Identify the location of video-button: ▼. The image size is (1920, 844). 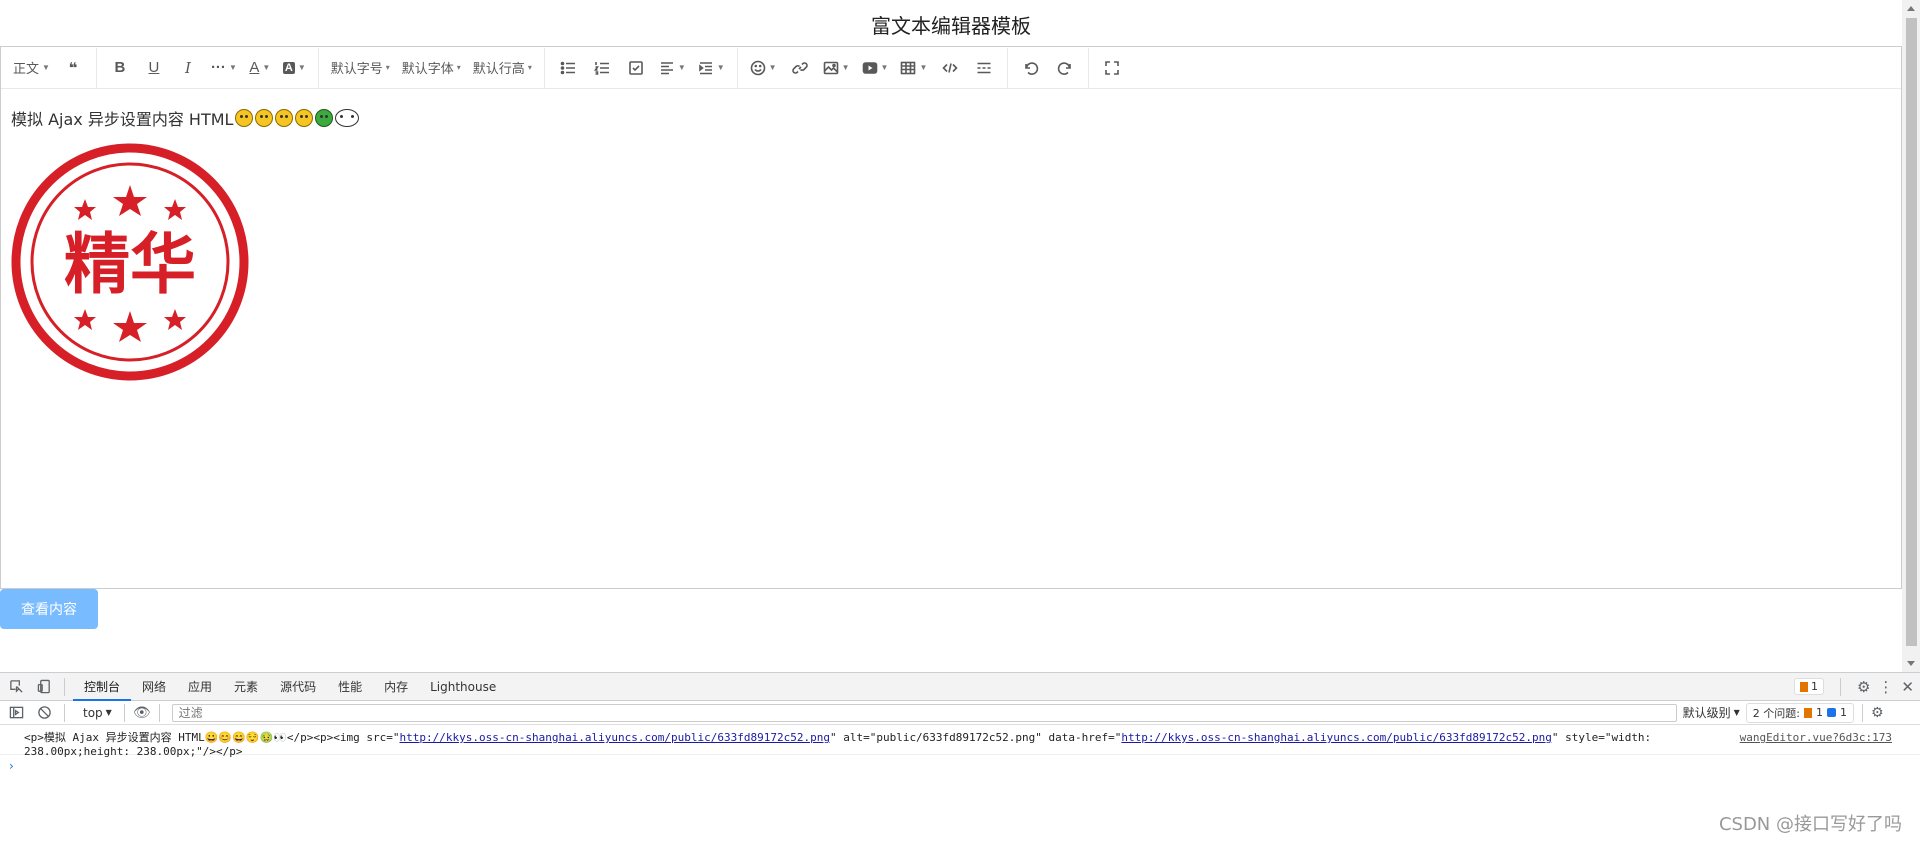
(875, 68).